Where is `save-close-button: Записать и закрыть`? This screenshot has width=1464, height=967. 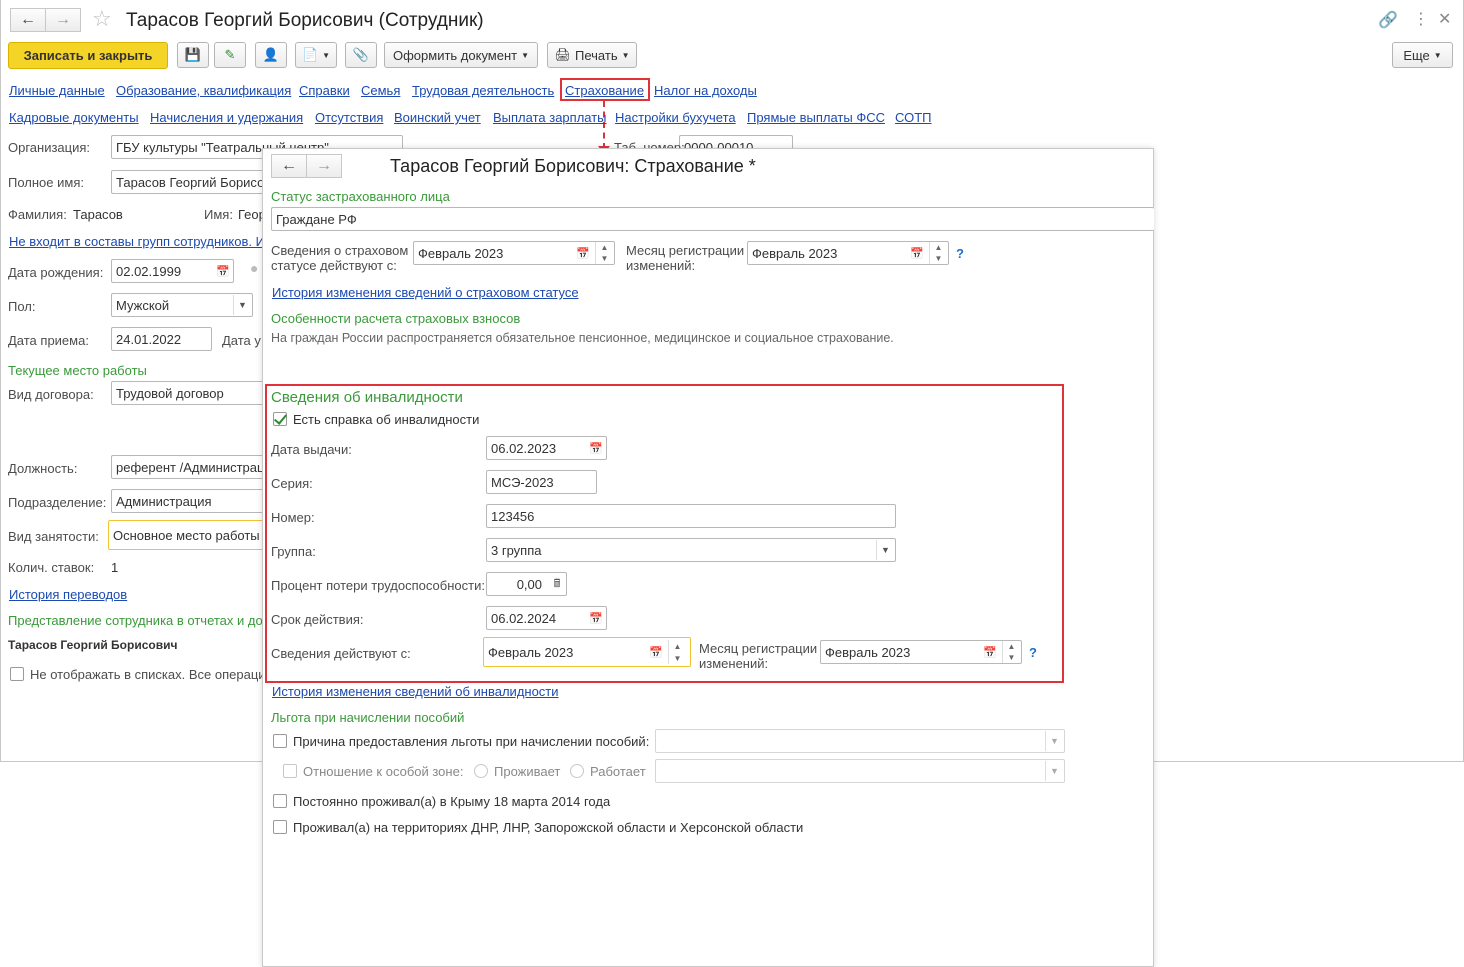 save-close-button: Записать и закрыть is located at coordinates (88, 55).